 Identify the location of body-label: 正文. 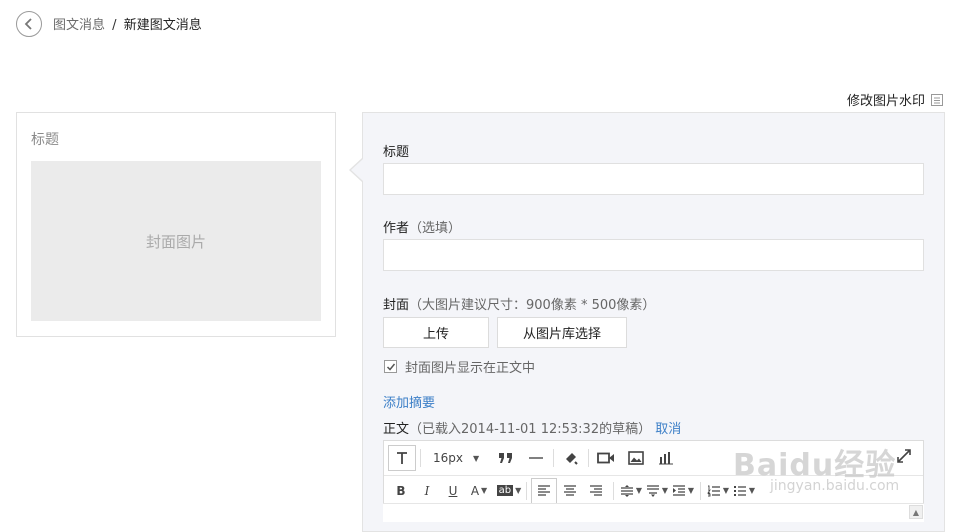
(396, 429).